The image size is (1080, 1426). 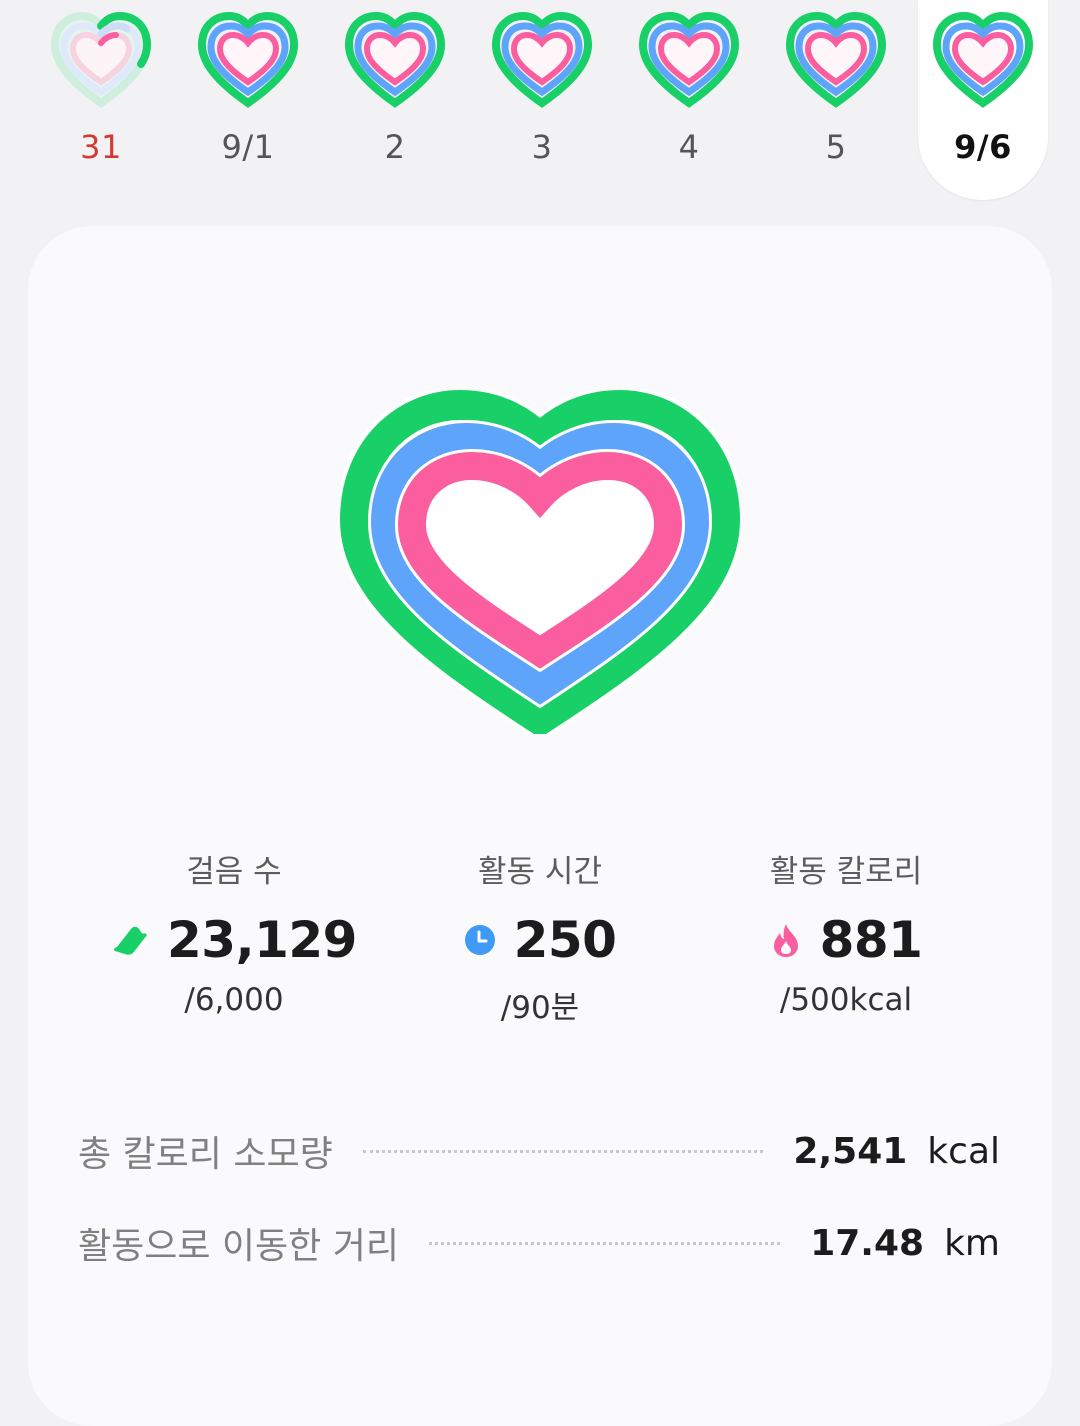 I want to click on distance-unit: km, so click(x=972, y=1243).